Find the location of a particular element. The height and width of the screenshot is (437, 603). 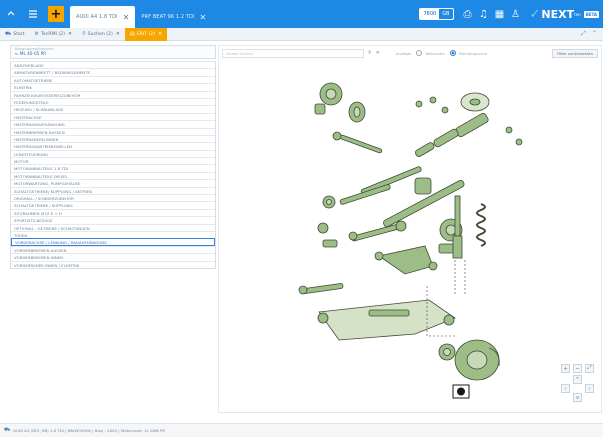

part-tie-rod-mid is located at coordinates (380, 185).